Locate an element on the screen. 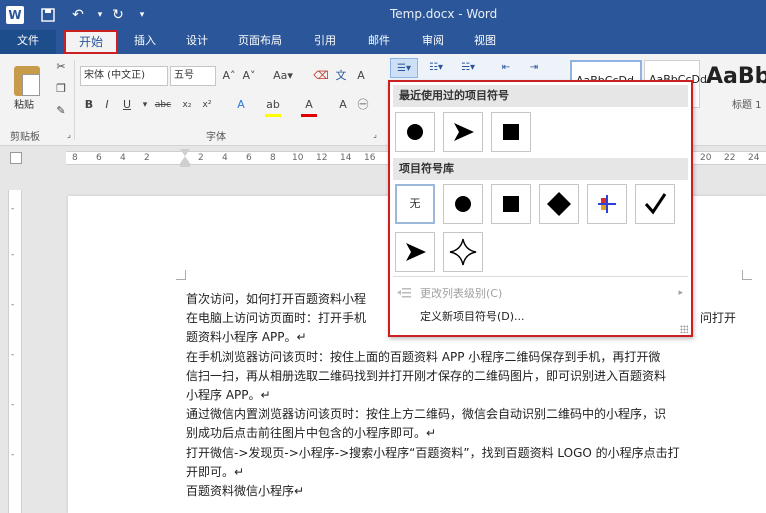  text-effects-icon: A is located at coordinates (241, 105).